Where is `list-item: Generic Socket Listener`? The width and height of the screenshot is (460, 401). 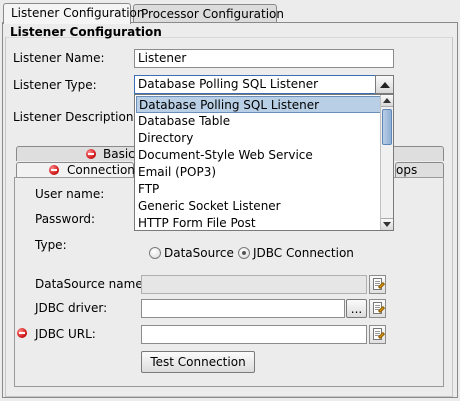
list-item: Generic Socket Listener is located at coordinates (258, 206).